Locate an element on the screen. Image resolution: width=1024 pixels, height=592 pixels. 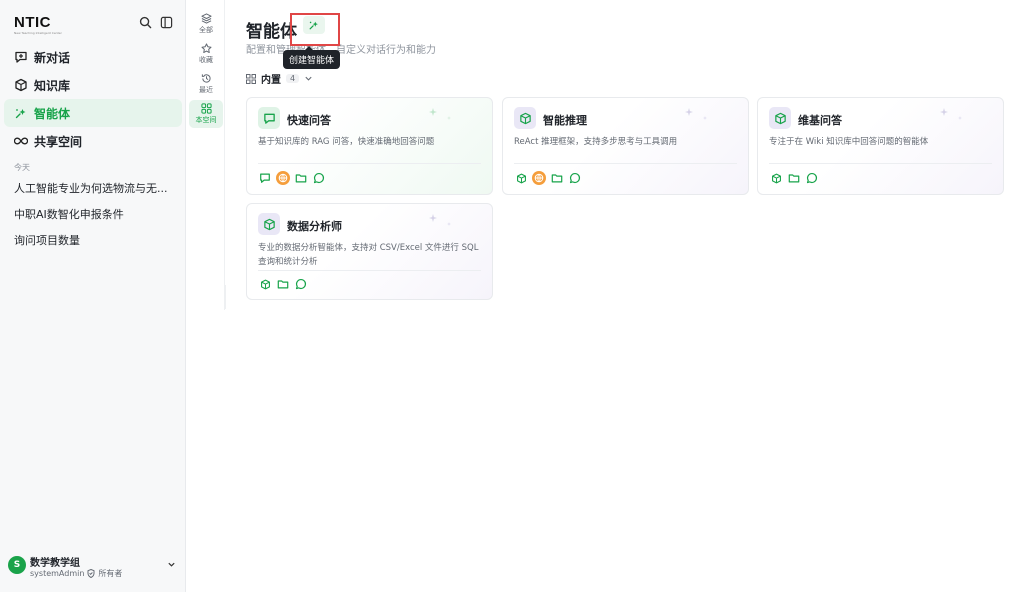
user-profile: S 数学教学组 systemAdmin 所有者 is located at coordinates (94, 569).